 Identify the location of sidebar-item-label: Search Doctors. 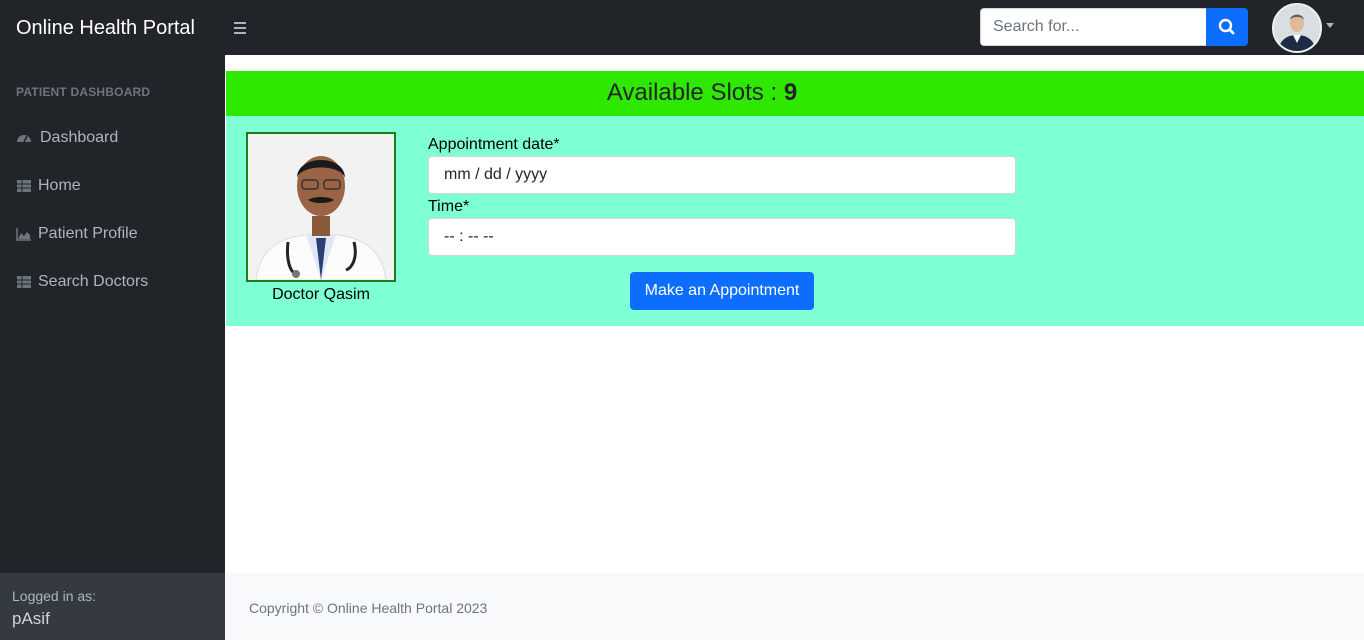
(93, 281).